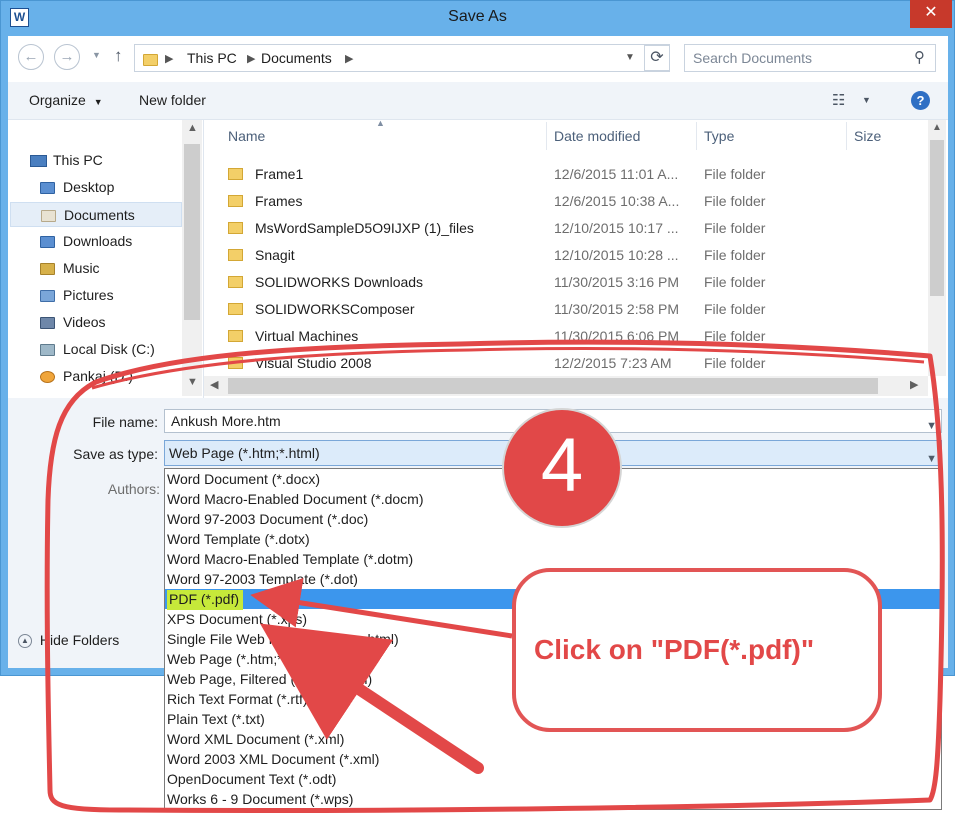 The width and height of the screenshot is (963, 823). Describe the element at coordinates (381, 608) in the screenshot. I see `annotation-arrow-to-pdf` at that location.